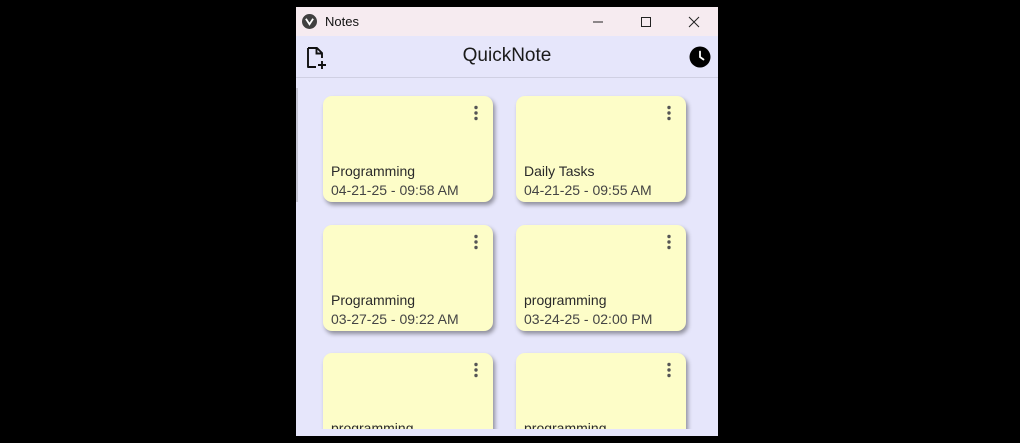 The image size is (1020, 443). Describe the element at coordinates (601, 149) in the screenshot. I see `note-card: Daily Tasks 04-21-25 - 09:55 AM` at that location.